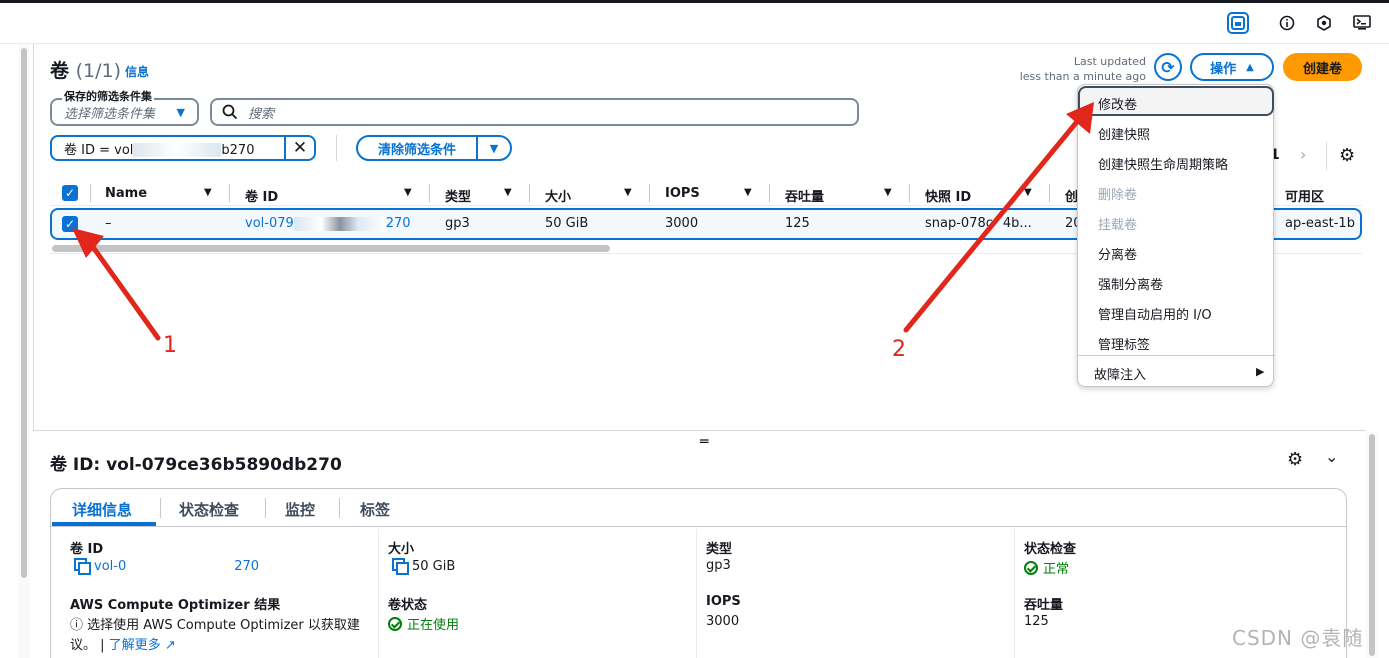 This screenshot has height=658, width=1389. What do you see at coordinates (704, 442) in the screenshot?
I see `resize-handle-icon: ═` at bounding box center [704, 442].